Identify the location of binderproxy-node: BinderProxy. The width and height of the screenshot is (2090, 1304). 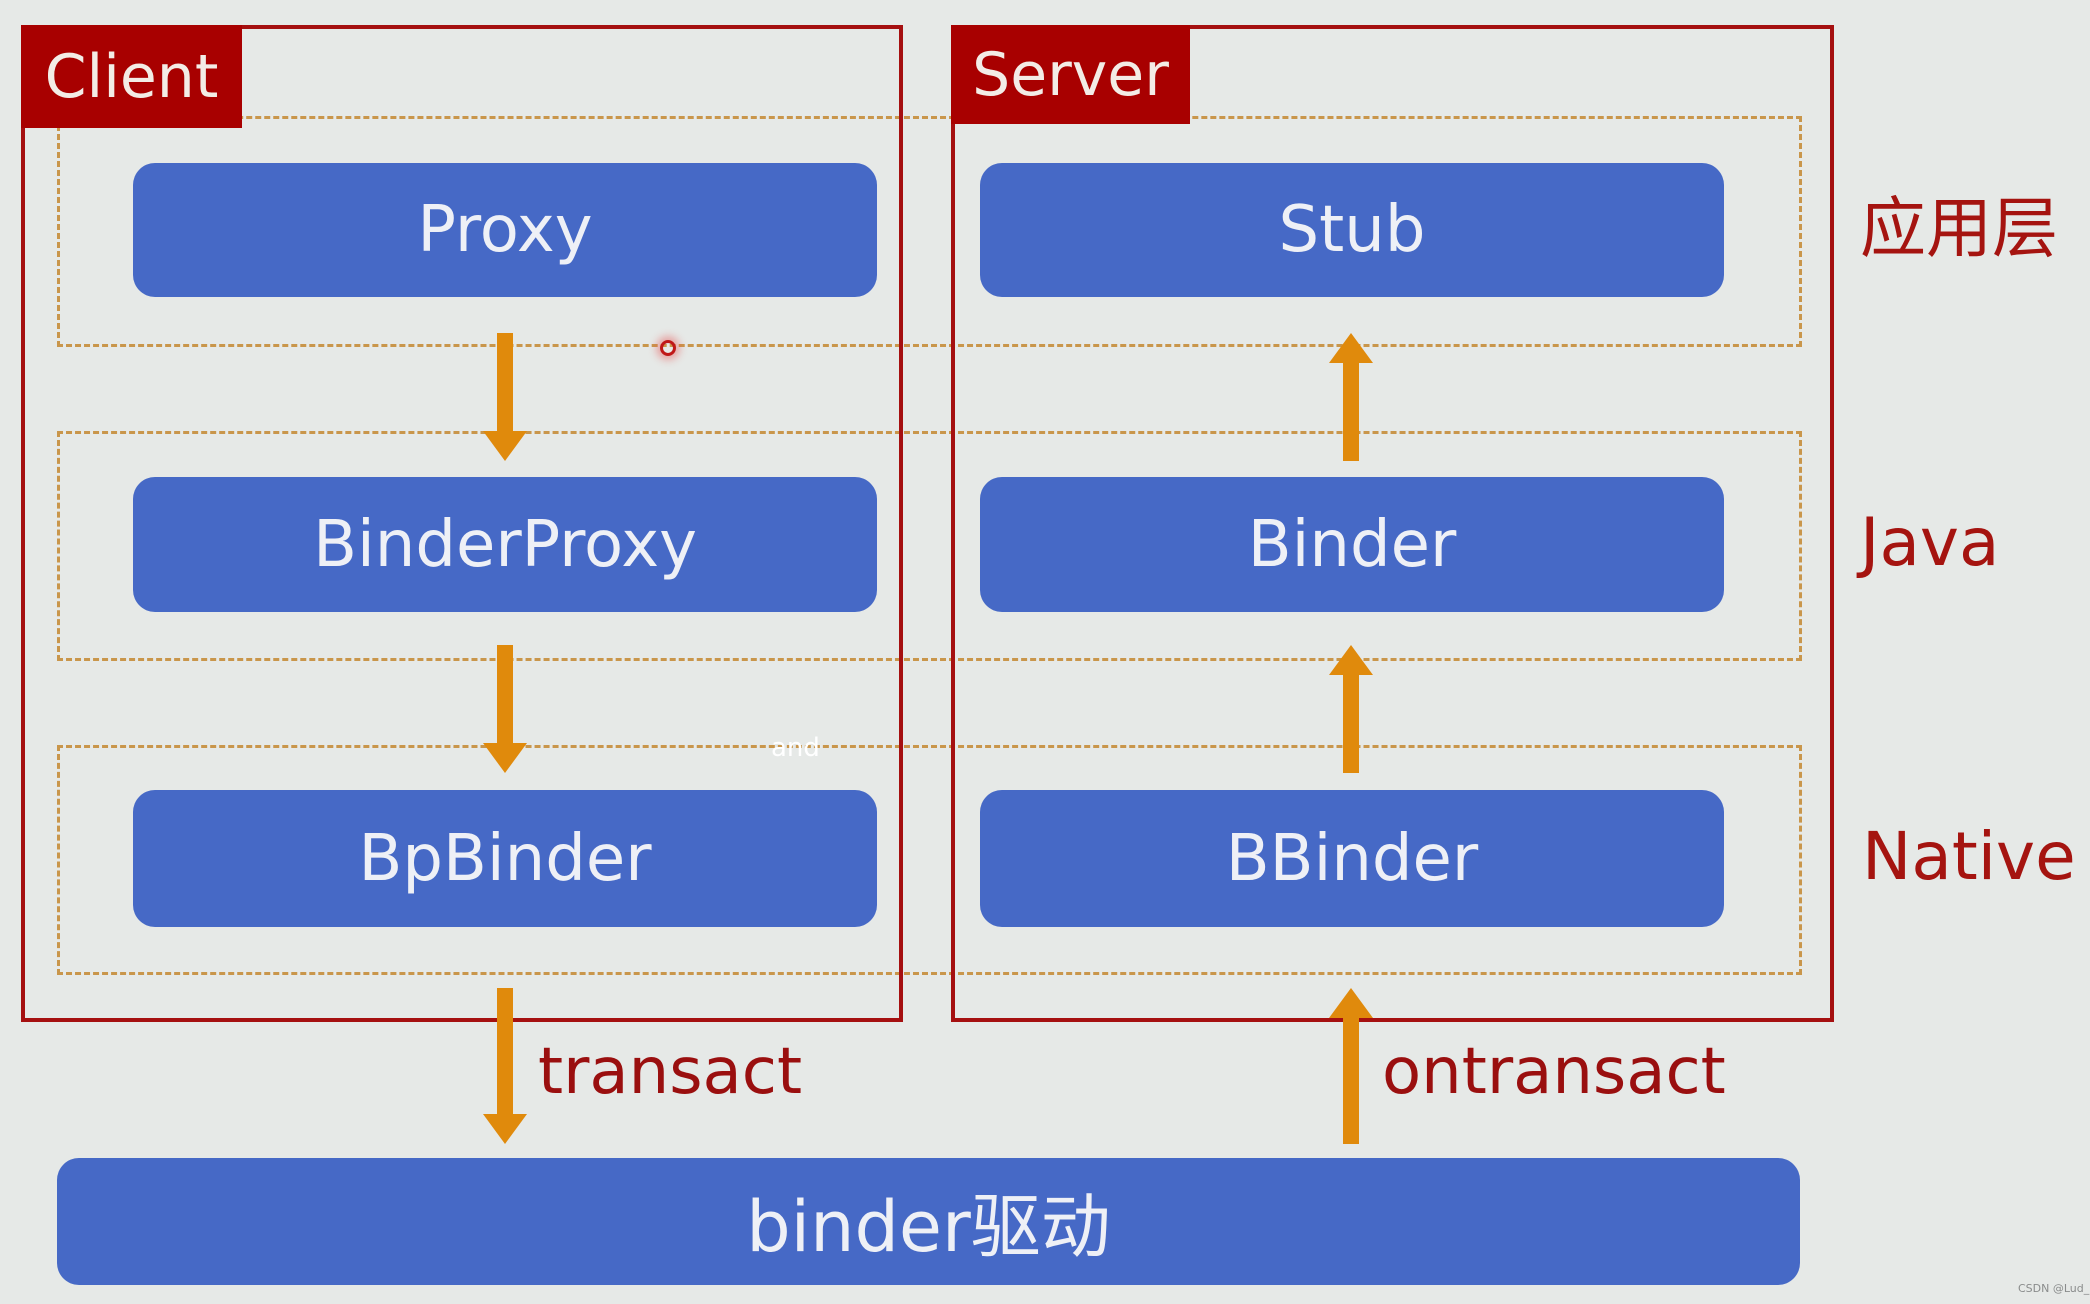
(505, 544).